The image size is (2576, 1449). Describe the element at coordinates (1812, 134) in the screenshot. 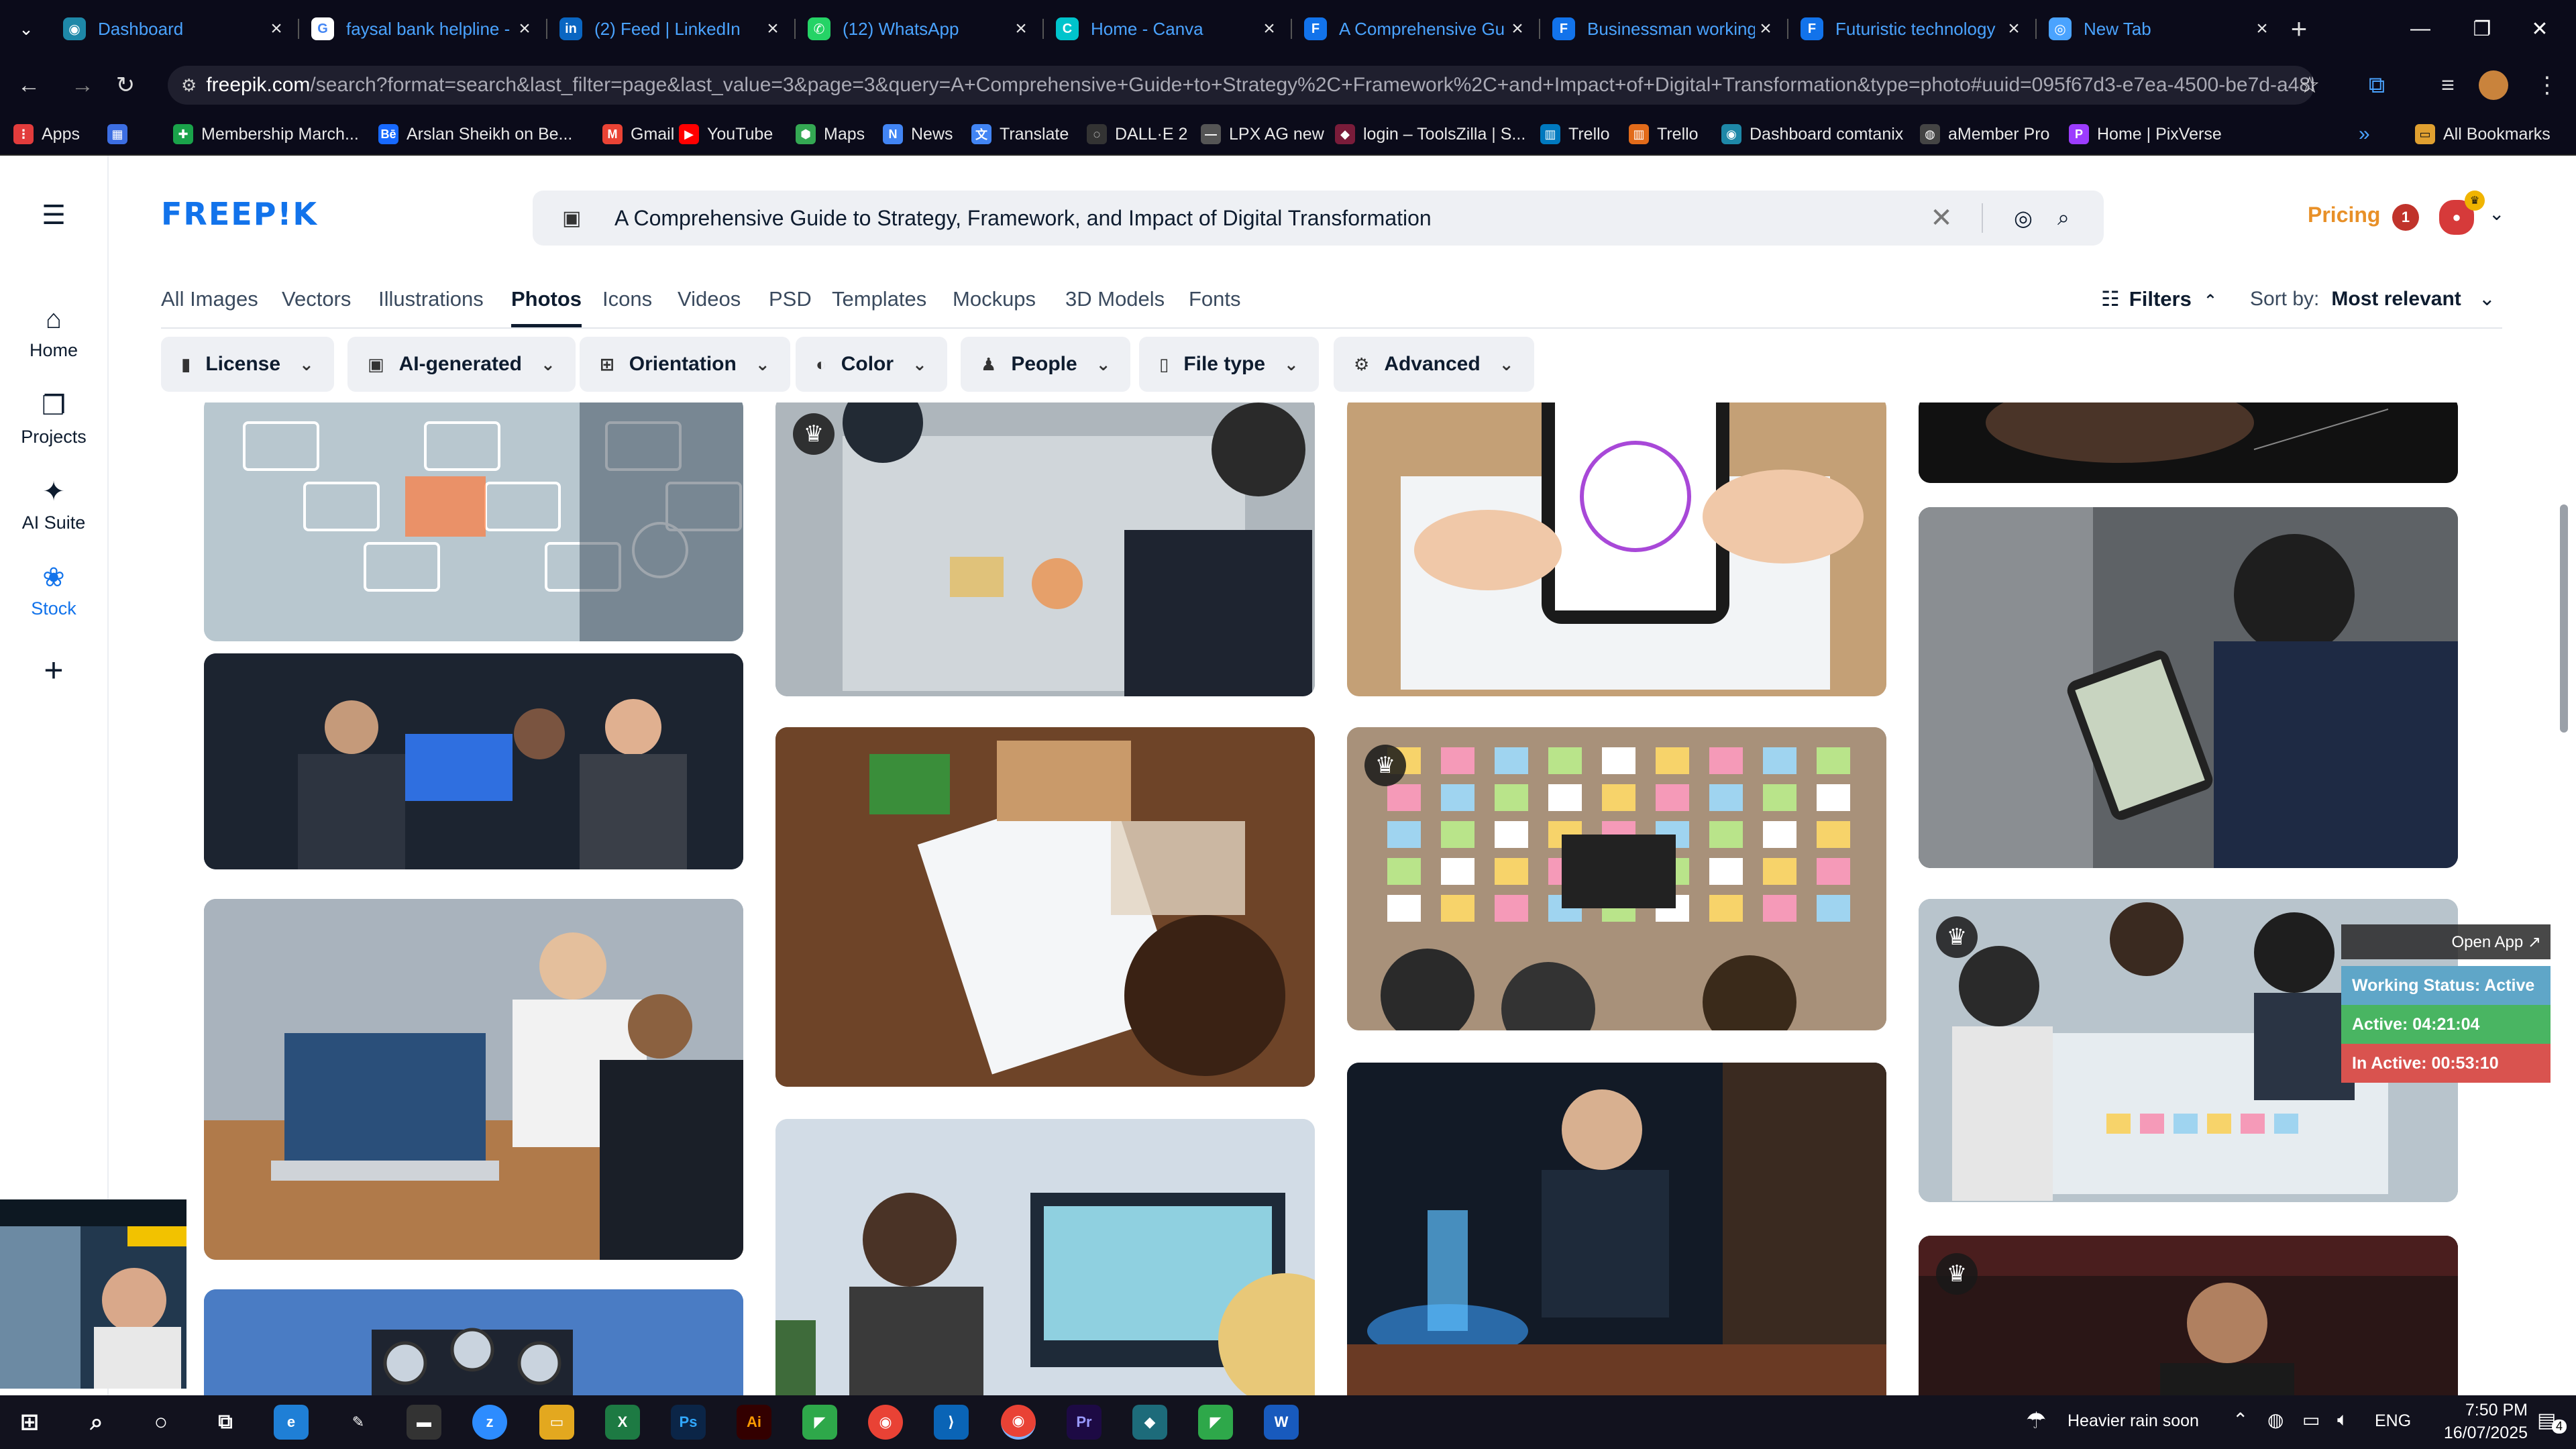

I see `bookmark-item: ◉ Dashboard comtanix` at that location.